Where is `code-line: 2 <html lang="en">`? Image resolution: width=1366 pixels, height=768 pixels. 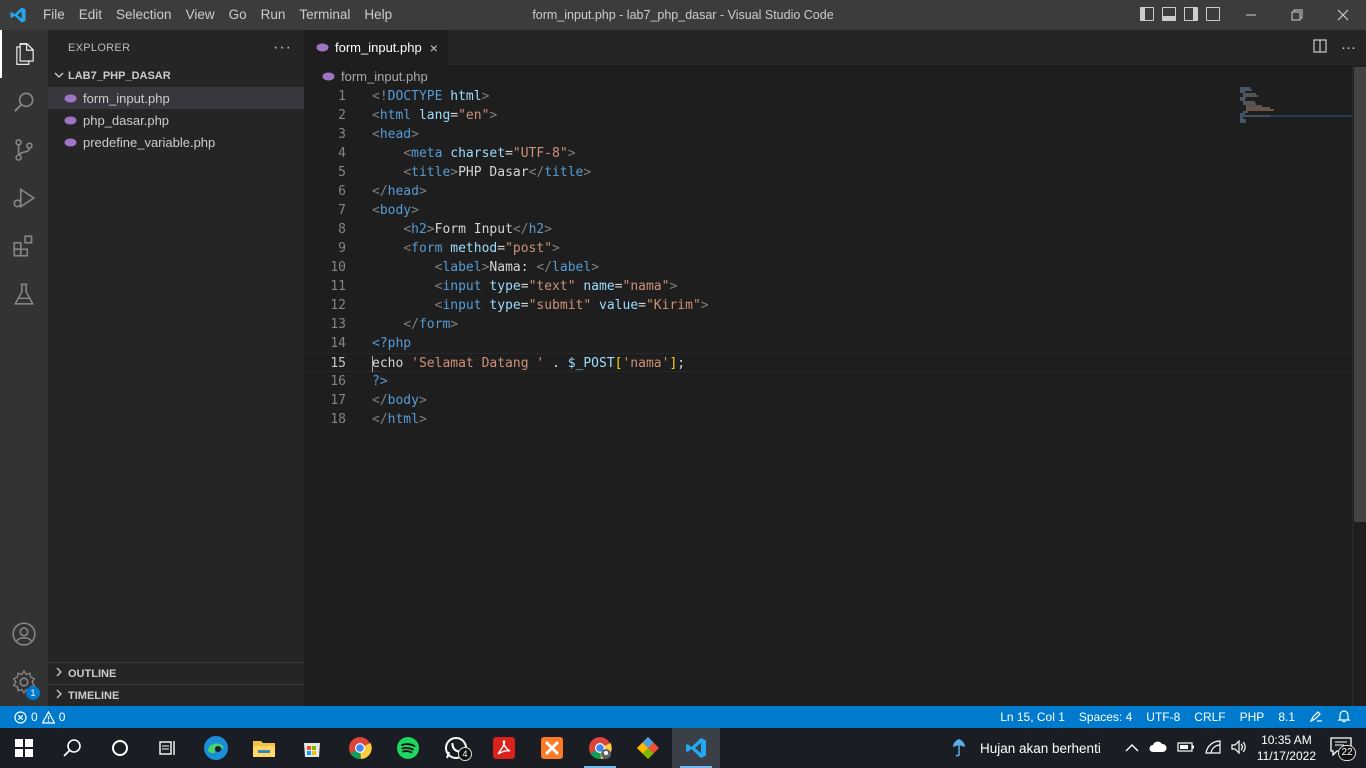 code-line: 2 <html lang="en"> is located at coordinates (835, 115).